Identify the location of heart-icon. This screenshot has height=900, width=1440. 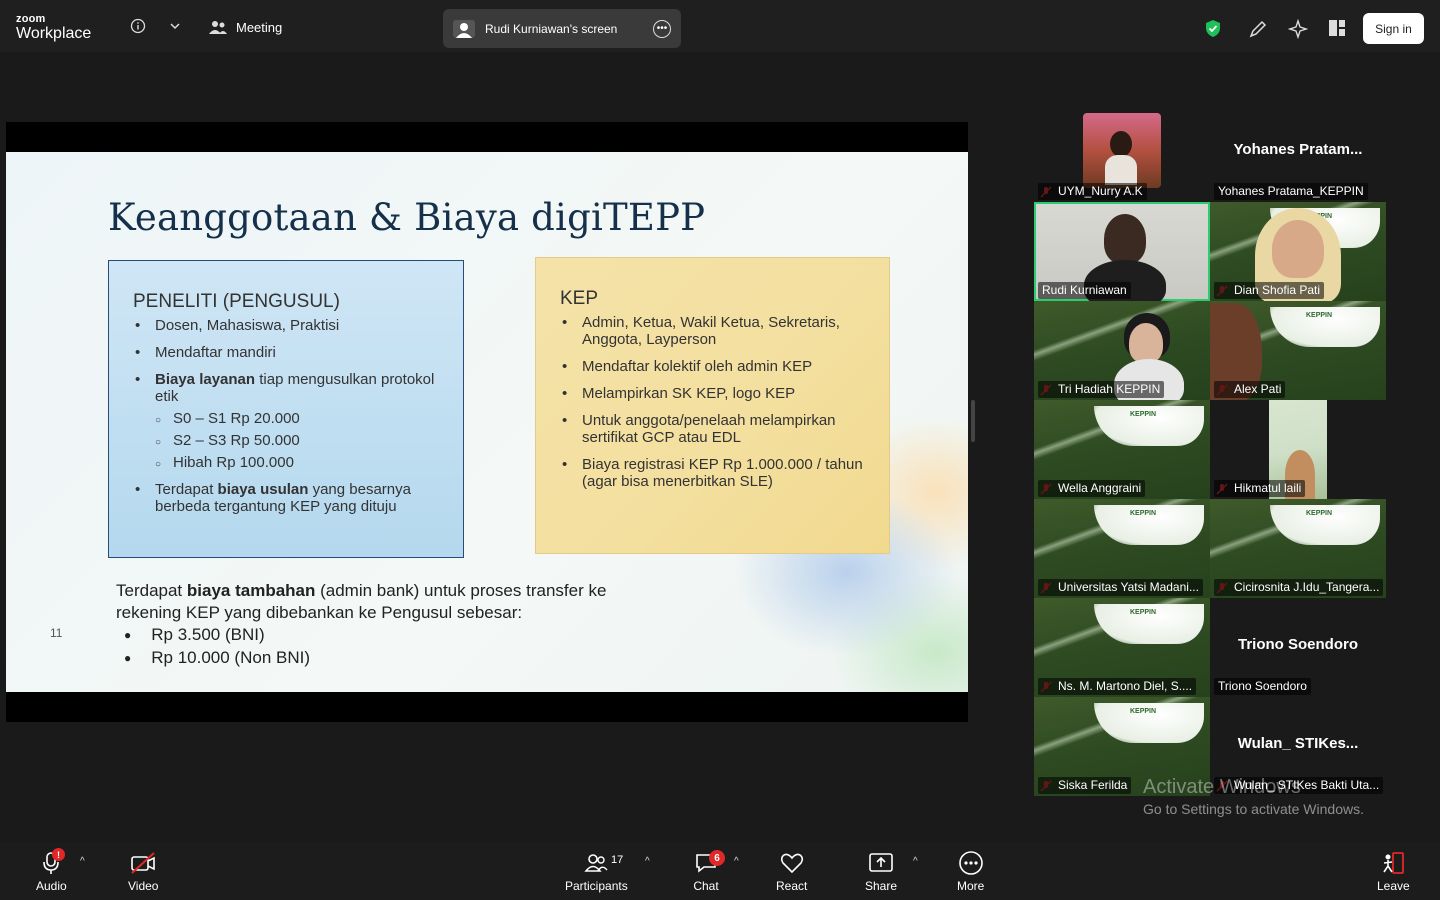
(791, 863).